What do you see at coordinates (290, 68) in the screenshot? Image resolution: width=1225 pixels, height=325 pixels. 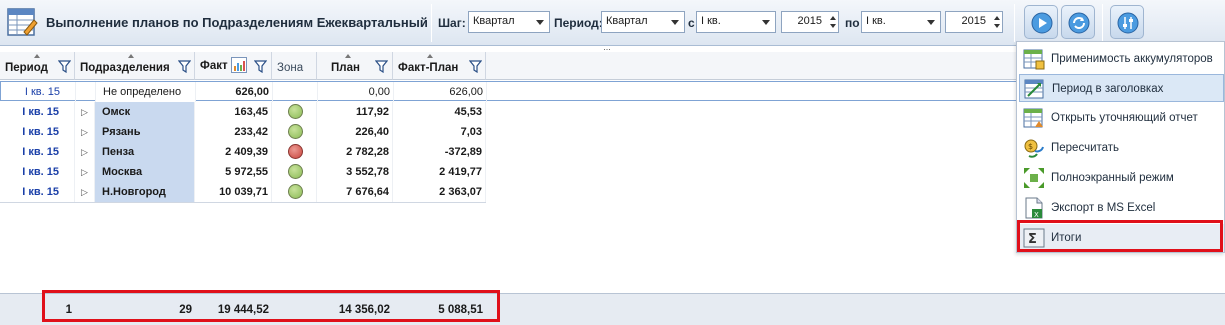 I see `column-header-label: Зона` at bounding box center [290, 68].